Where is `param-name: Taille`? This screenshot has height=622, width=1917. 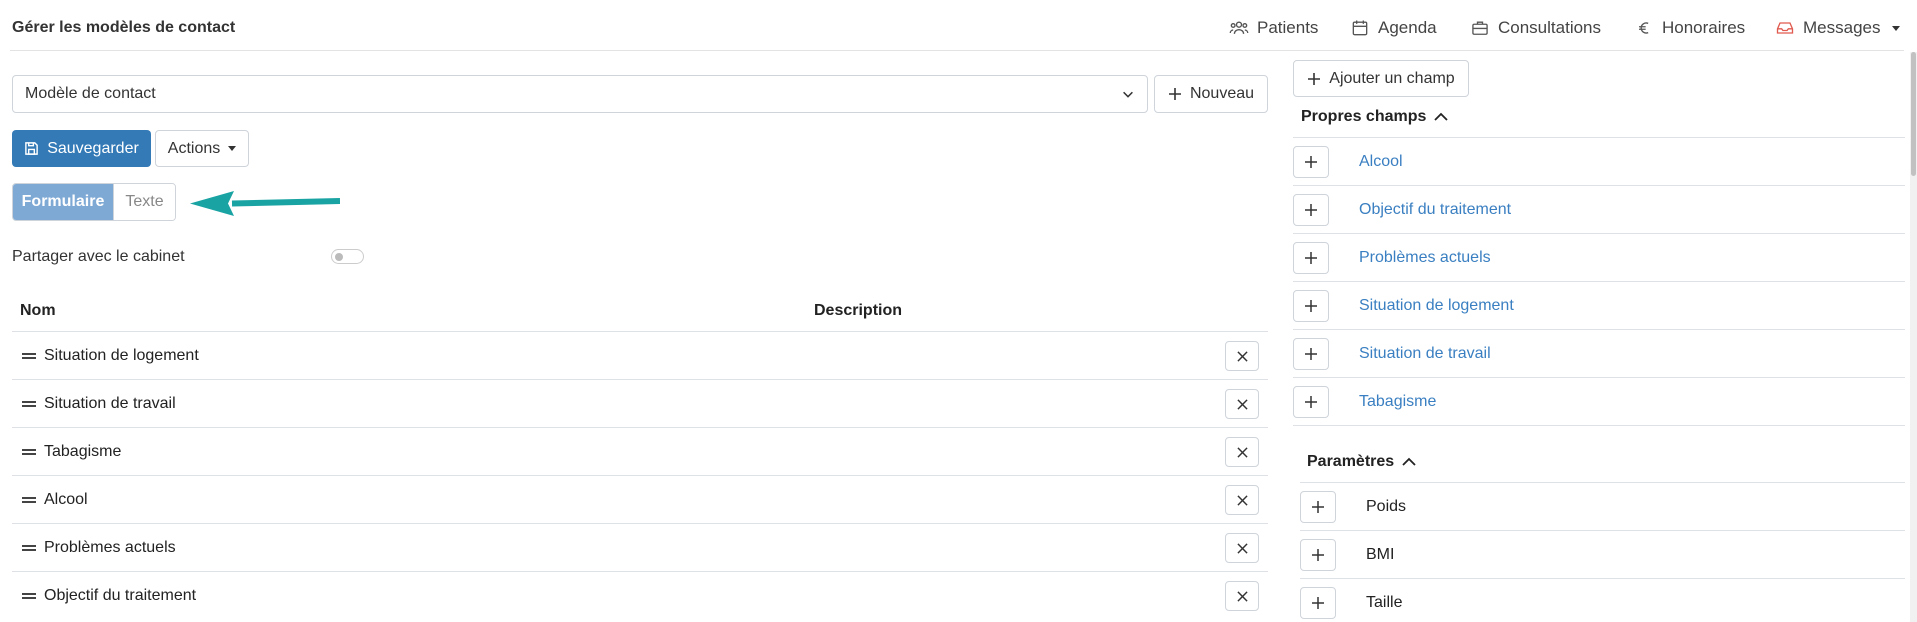 param-name: Taille is located at coordinates (1384, 602).